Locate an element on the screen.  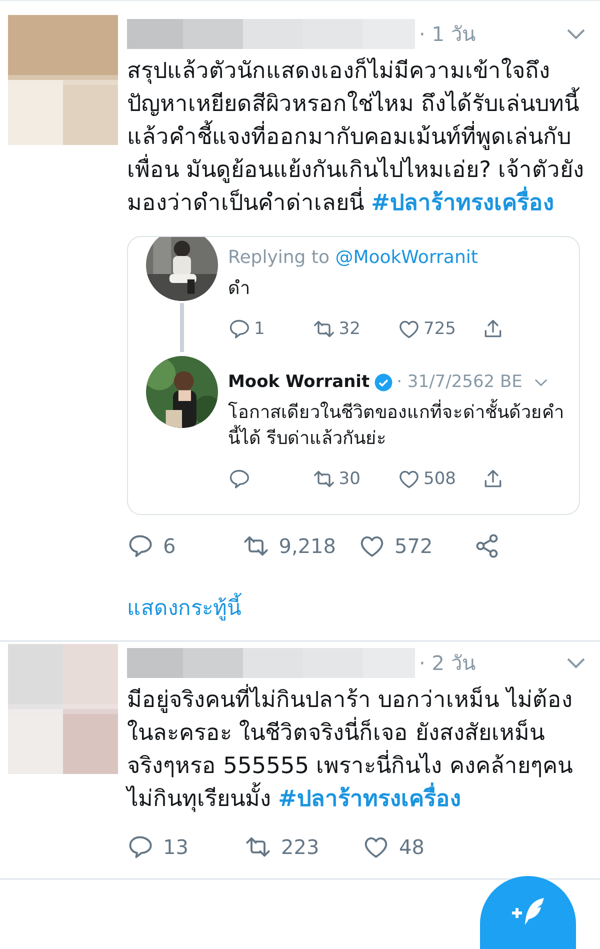
tweet-text: โอกาสเดียวในชีวิตของแกที่จะด่าชั้นด้วยคำนี้ได้ รีบด่าแล้วกันย่ะ is located at coordinates (397, 426).